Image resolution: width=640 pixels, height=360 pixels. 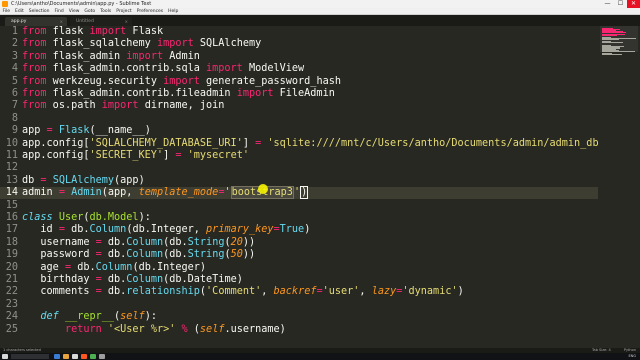 What do you see at coordinates (11, 205) in the screenshot?
I see `line-number: 15` at bounding box center [11, 205].